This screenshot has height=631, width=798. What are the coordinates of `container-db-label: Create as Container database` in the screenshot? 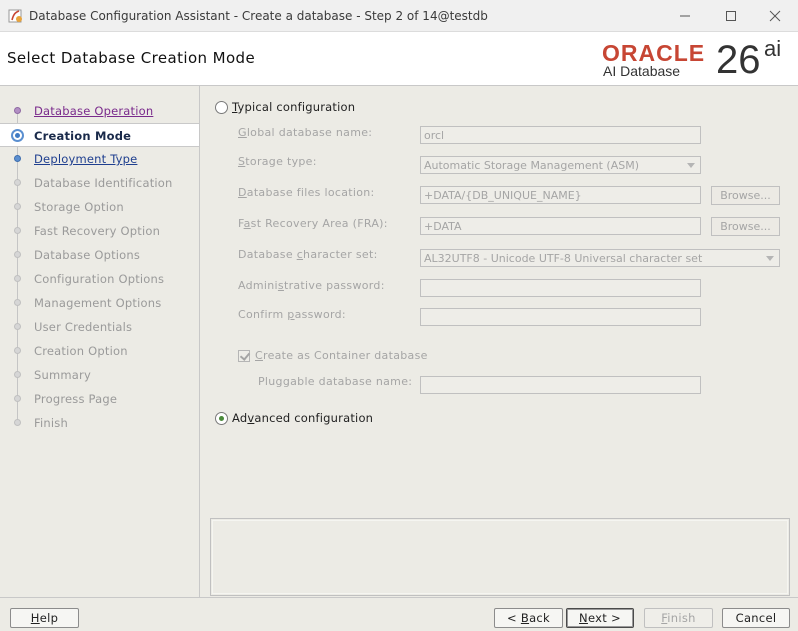 It's located at (341, 355).